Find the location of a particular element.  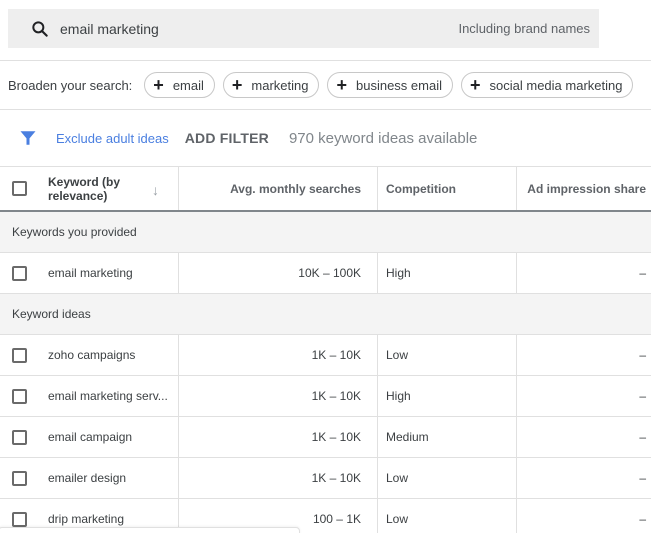

keyword-text: zoho campaigns is located at coordinates (92, 355).